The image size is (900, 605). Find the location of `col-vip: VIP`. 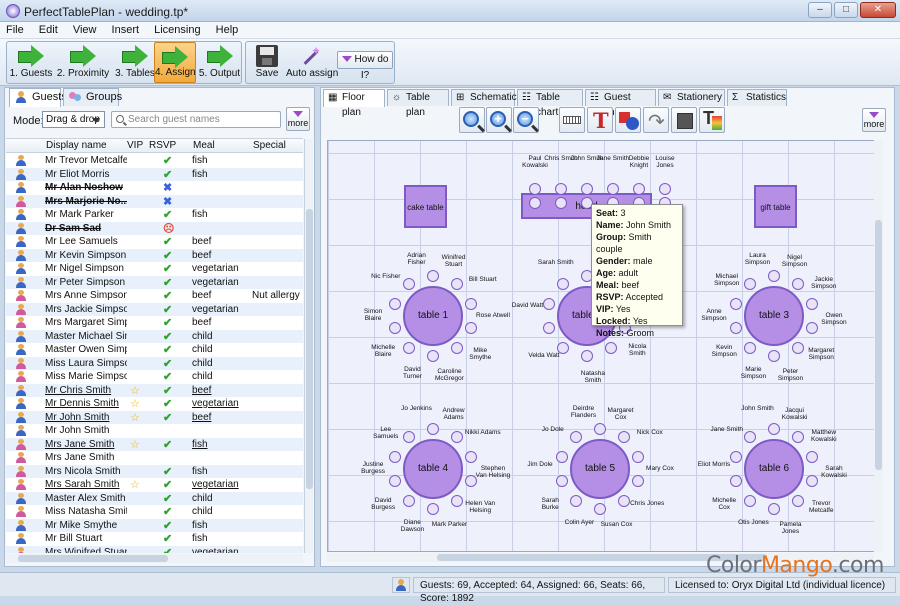

col-vip: VIP is located at coordinates (135, 145).